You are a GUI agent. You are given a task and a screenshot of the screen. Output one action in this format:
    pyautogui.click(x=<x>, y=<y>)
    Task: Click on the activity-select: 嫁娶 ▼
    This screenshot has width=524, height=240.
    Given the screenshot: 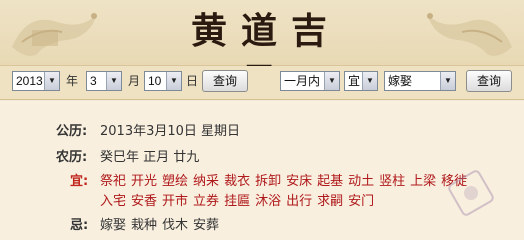 What is the action you would take?
    pyautogui.click(x=420, y=81)
    